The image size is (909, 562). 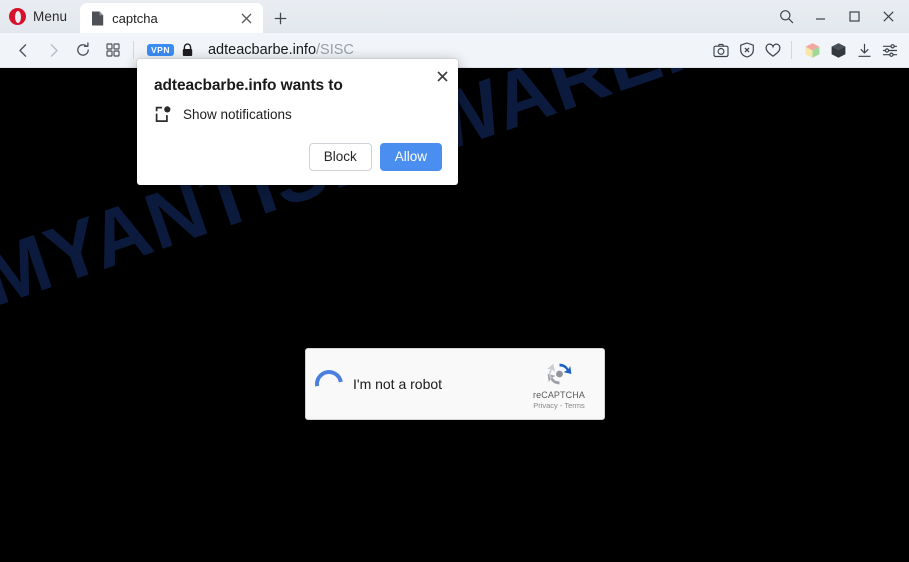 I want to click on search-icon, so click(x=786, y=16).